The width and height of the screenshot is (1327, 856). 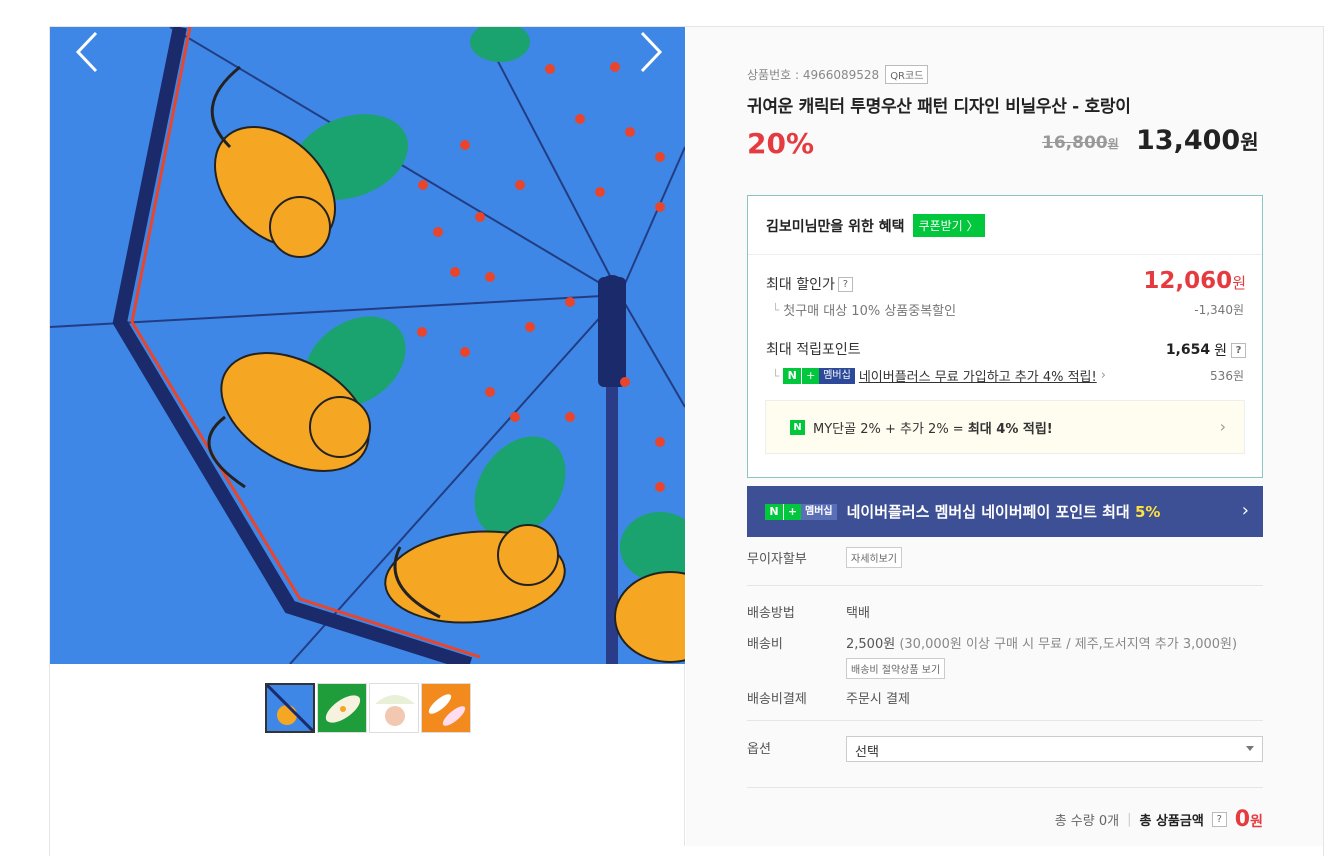 I want to click on installment-detail-button: 자세히보기, so click(x=874, y=557).